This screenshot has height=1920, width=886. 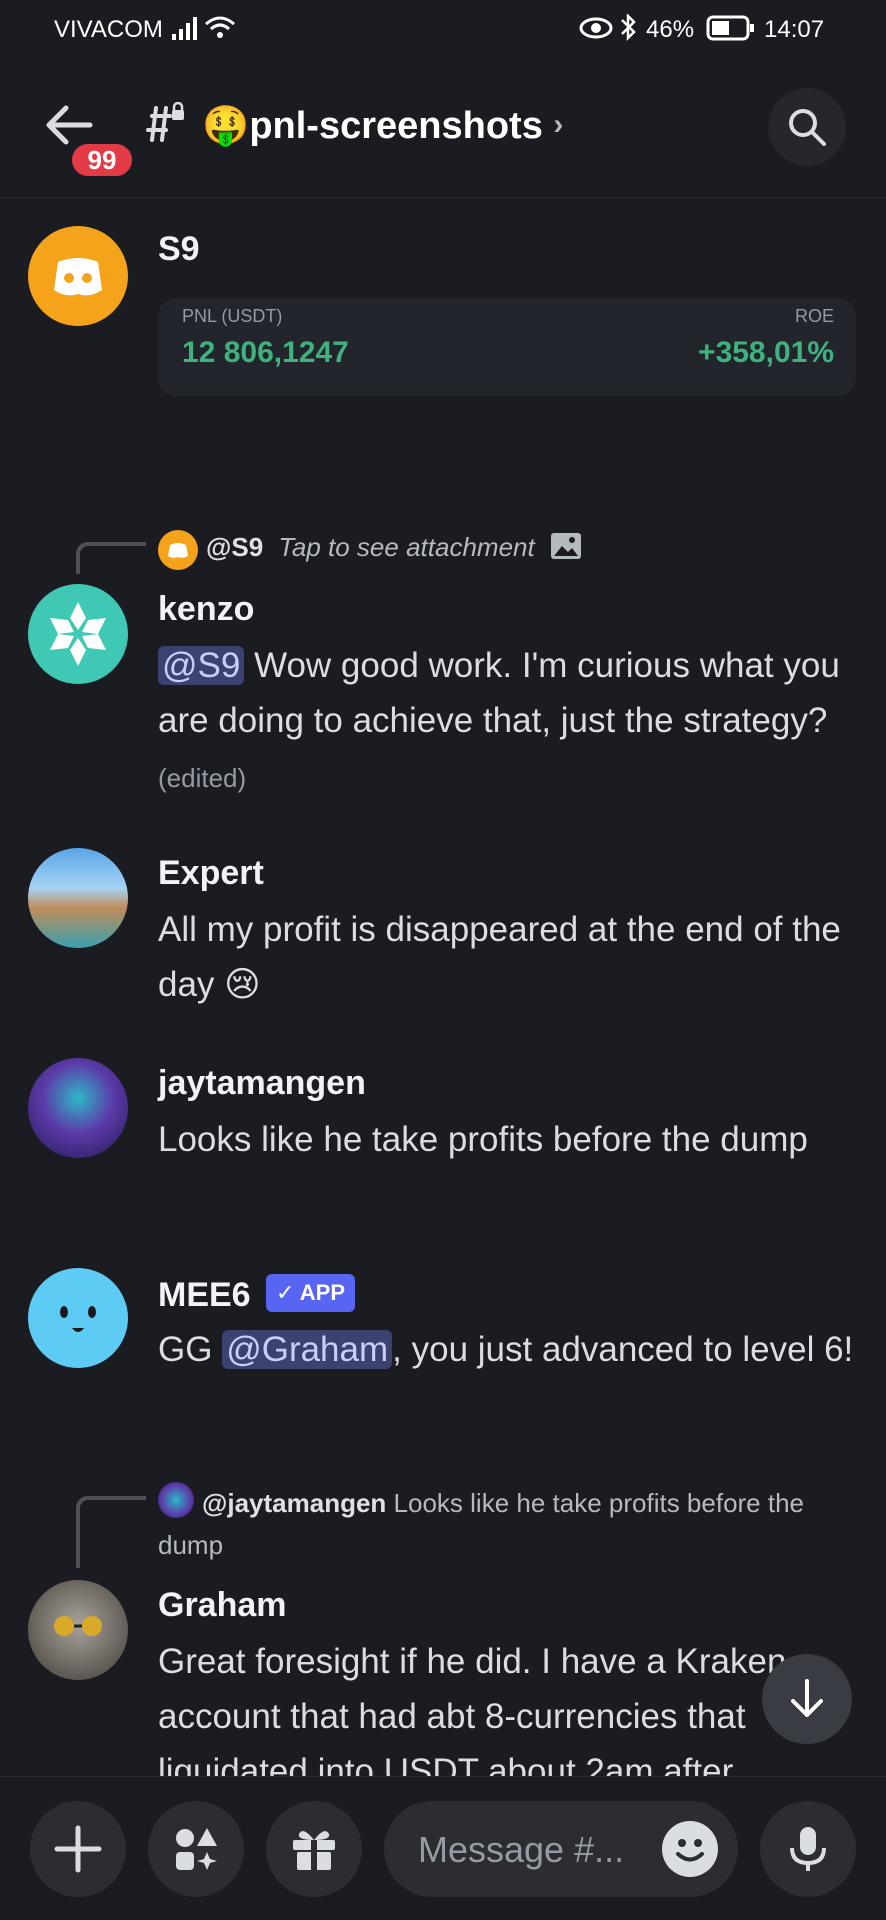 What do you see at coordinates (78, 1626) in the screenshot?
I see `cat-sunglasses-icon` at bounding box center [78, 1626].